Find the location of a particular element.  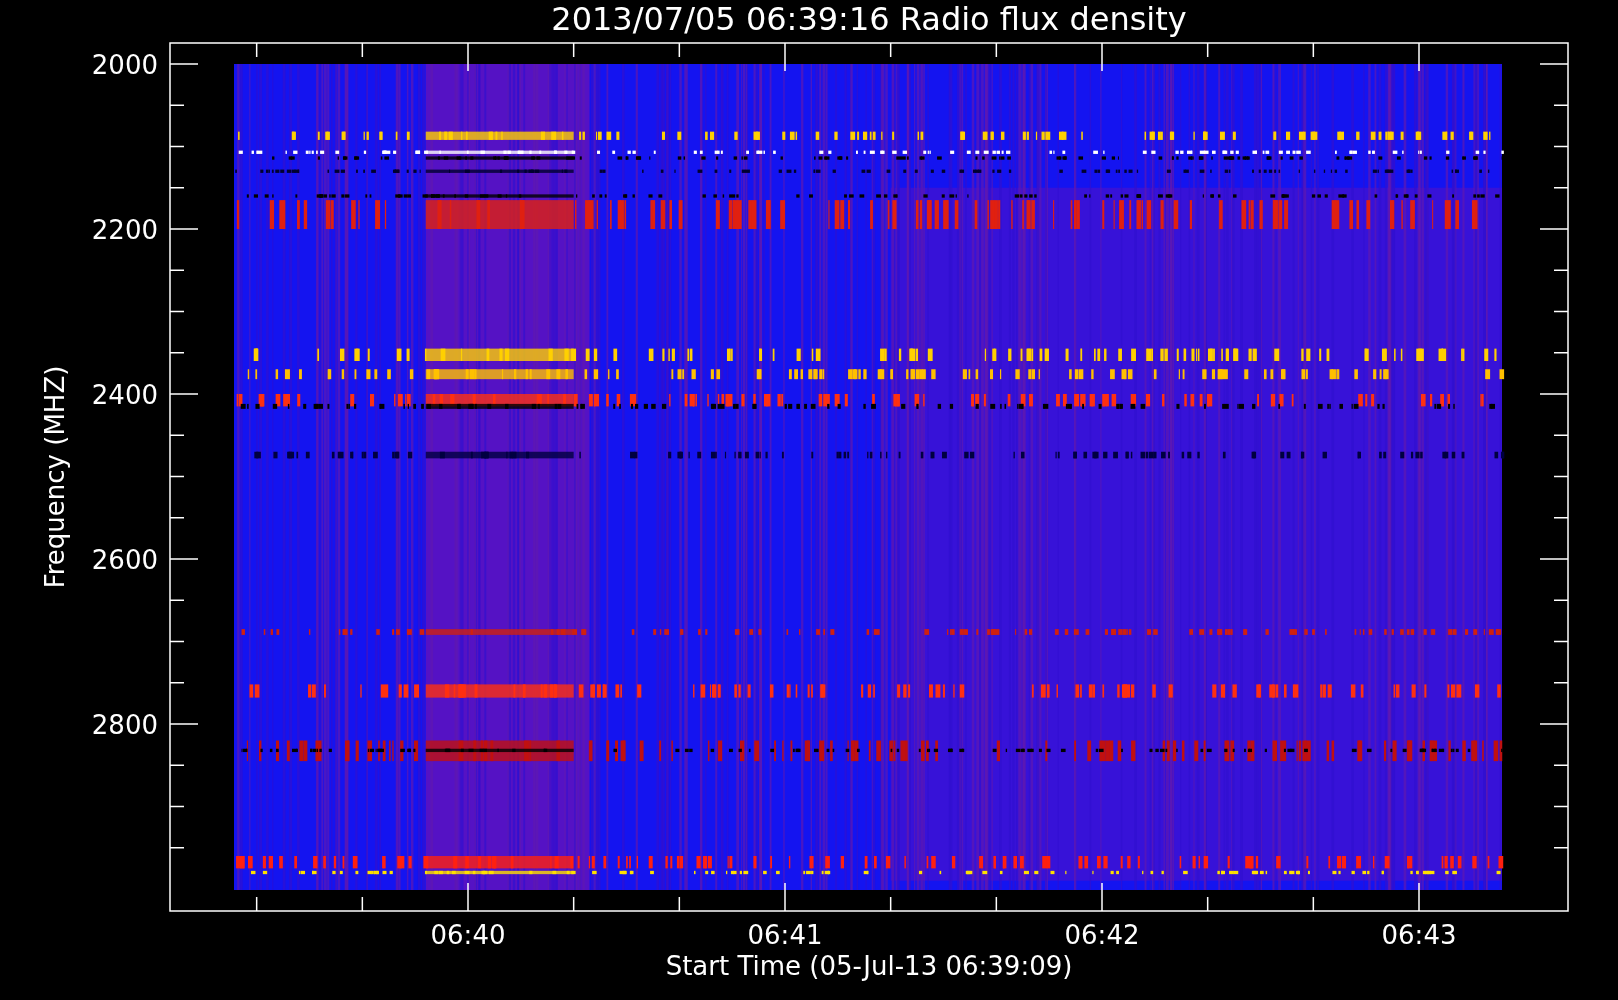

plot-title: 2013/07/05 06:39:16 Radio flux density is located at coordinates (869, 19).